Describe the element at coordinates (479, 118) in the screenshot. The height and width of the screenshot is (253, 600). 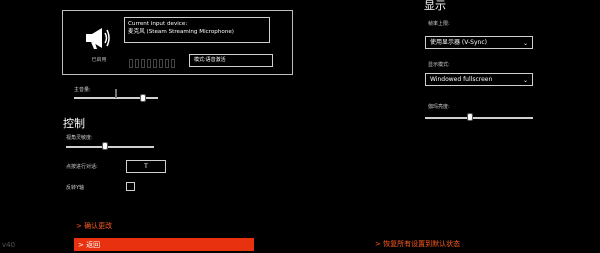
I see `gamma-track` at that location.